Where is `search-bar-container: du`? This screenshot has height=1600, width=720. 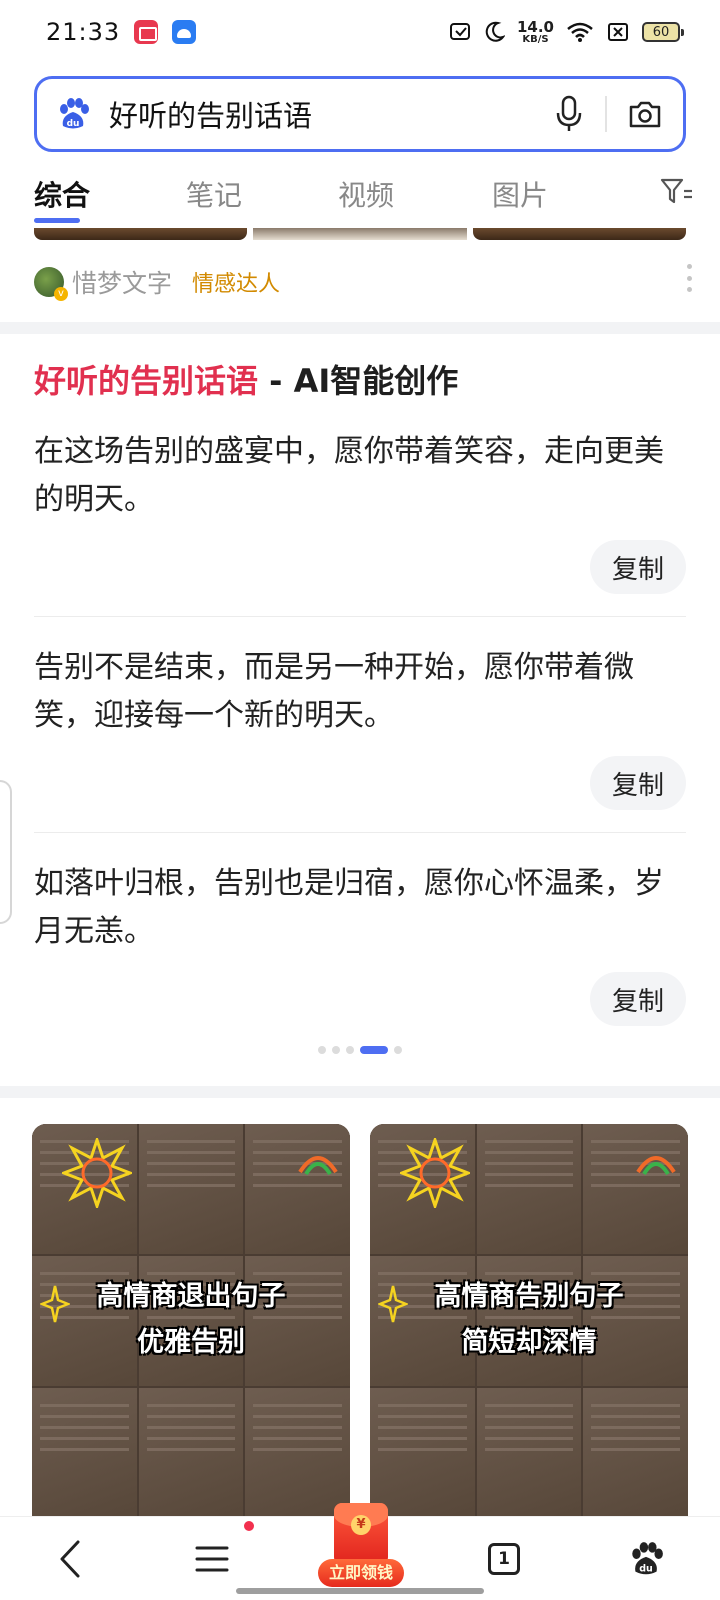 search-bar-container: du is located at coordinates (360, 112).